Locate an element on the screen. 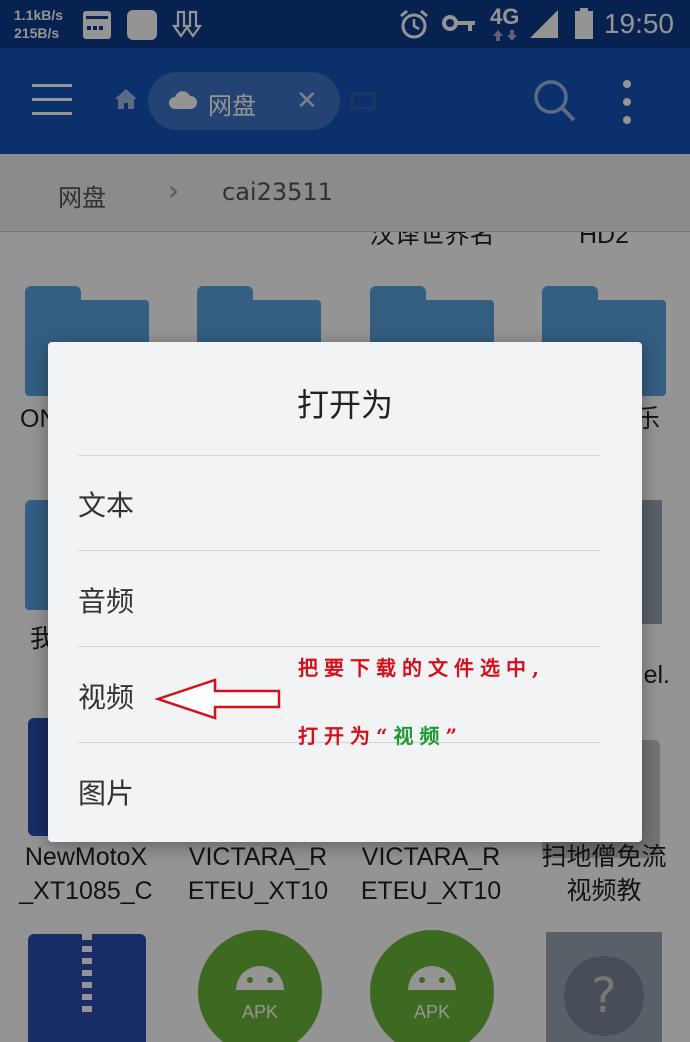 This screenshot has width=690, height=1042. annotation-line2: 打开为“视频” is located at coordinates (381, 736).